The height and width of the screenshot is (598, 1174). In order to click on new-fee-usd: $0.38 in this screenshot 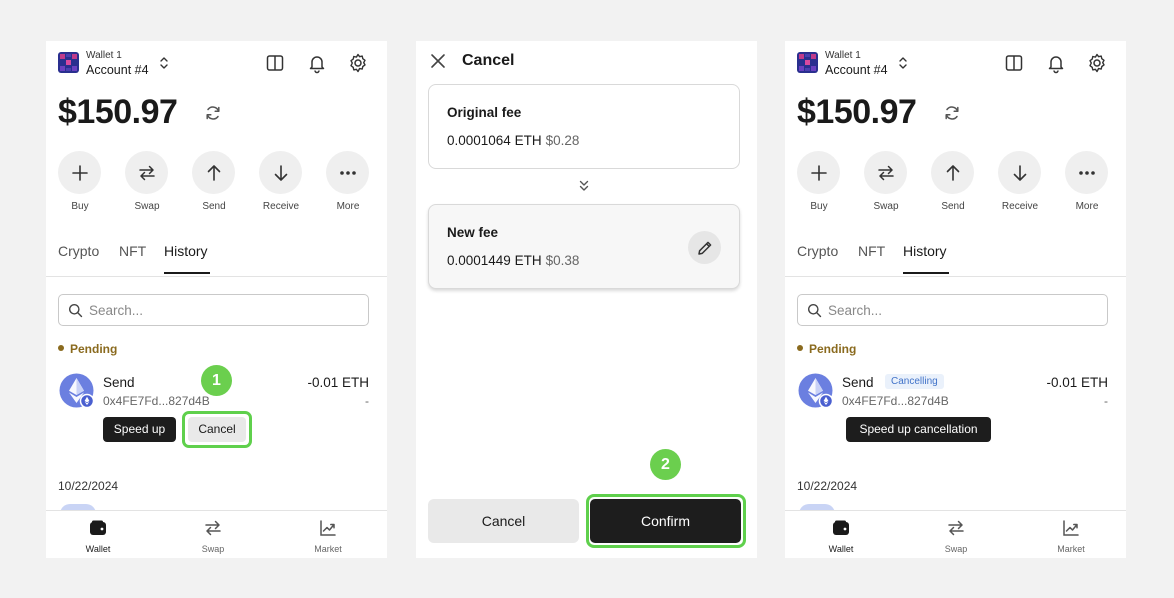, I will do `click(562, 260)`.